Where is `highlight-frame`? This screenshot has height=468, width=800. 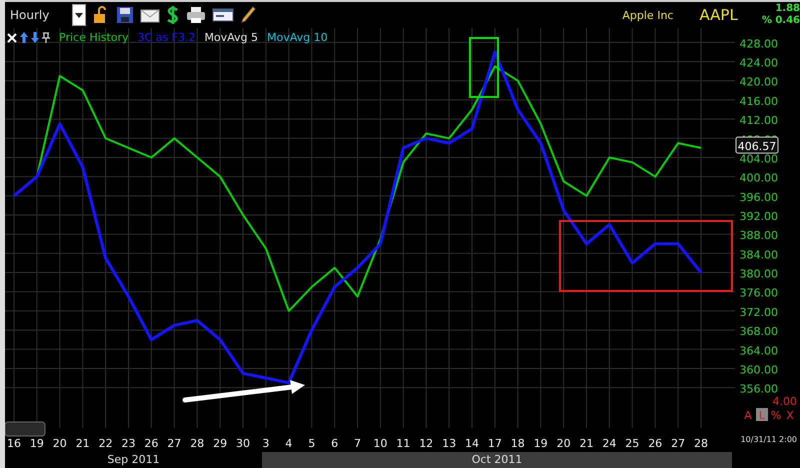 highlight-frame is located at coordinates (484, 67).